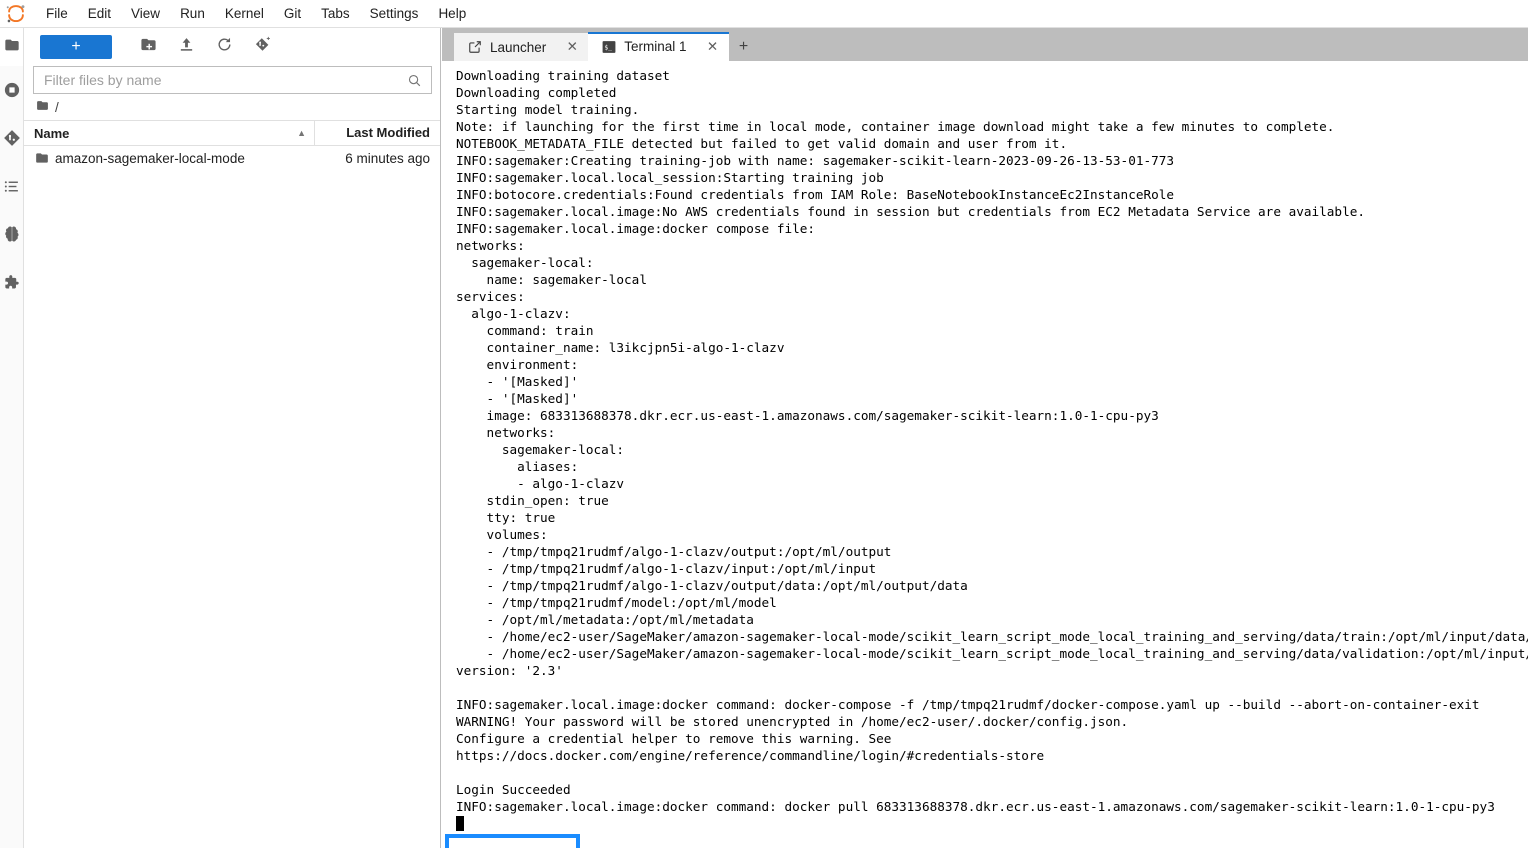 This screenshot has width=1528, height=848. I want to click on list-item-name: amazon-sagemaker-local-mode, so click(150, 158).